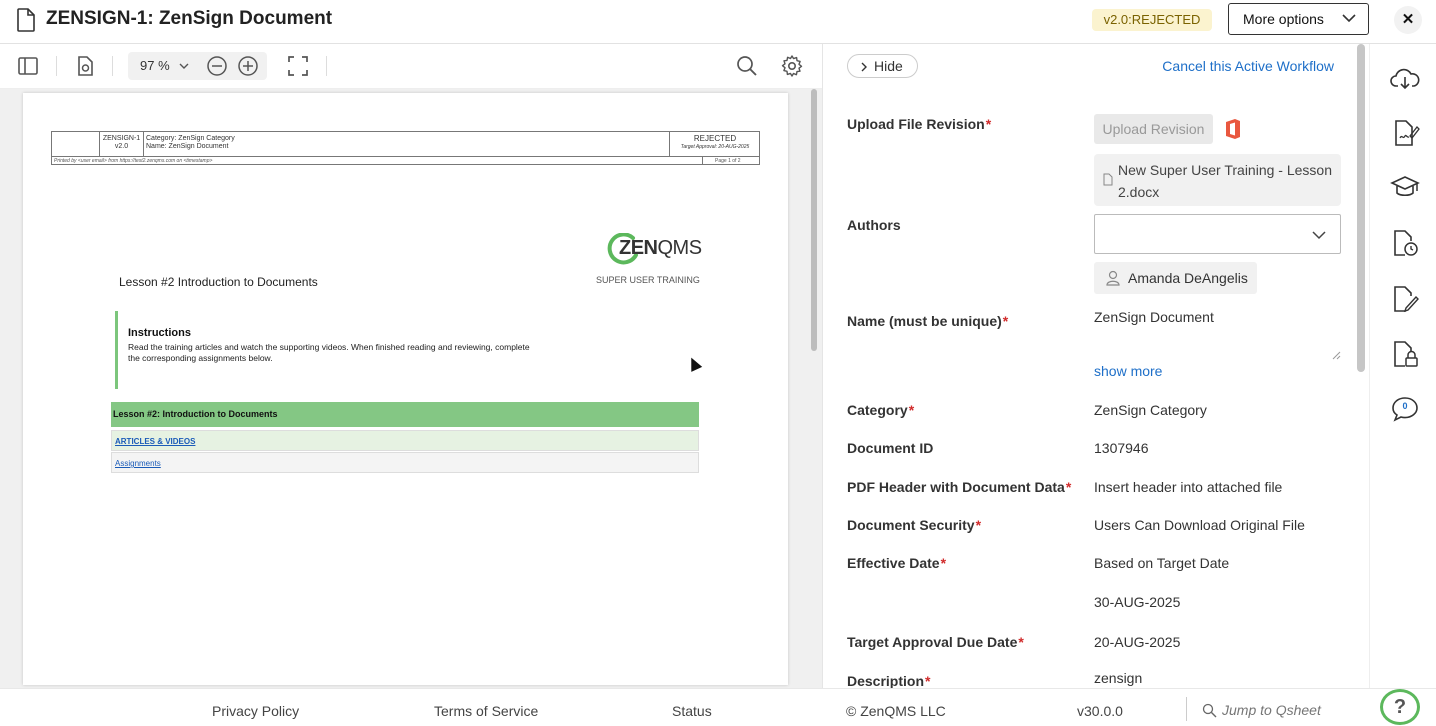  I want to click on pdf-header-value: Insert header into attached file, so click(1188, 487).